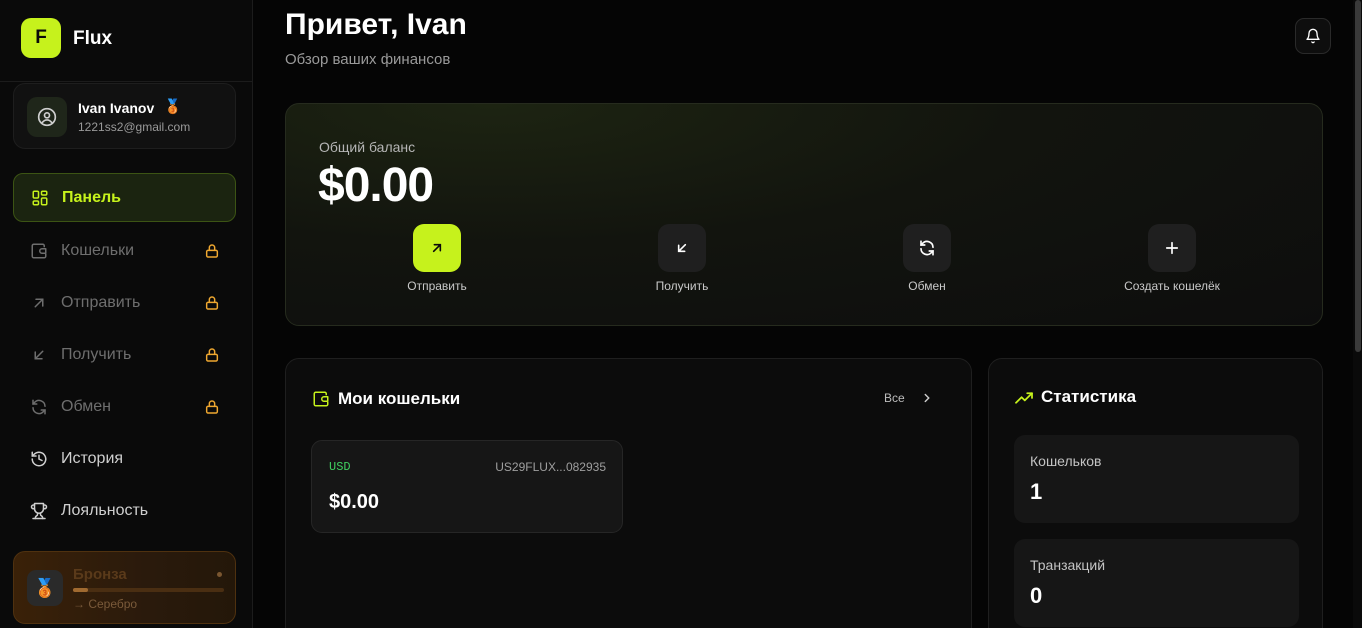  Describe the element at coordinates (927, 286) in the screenshot. I see `exchange-label: Обмен` at that location.